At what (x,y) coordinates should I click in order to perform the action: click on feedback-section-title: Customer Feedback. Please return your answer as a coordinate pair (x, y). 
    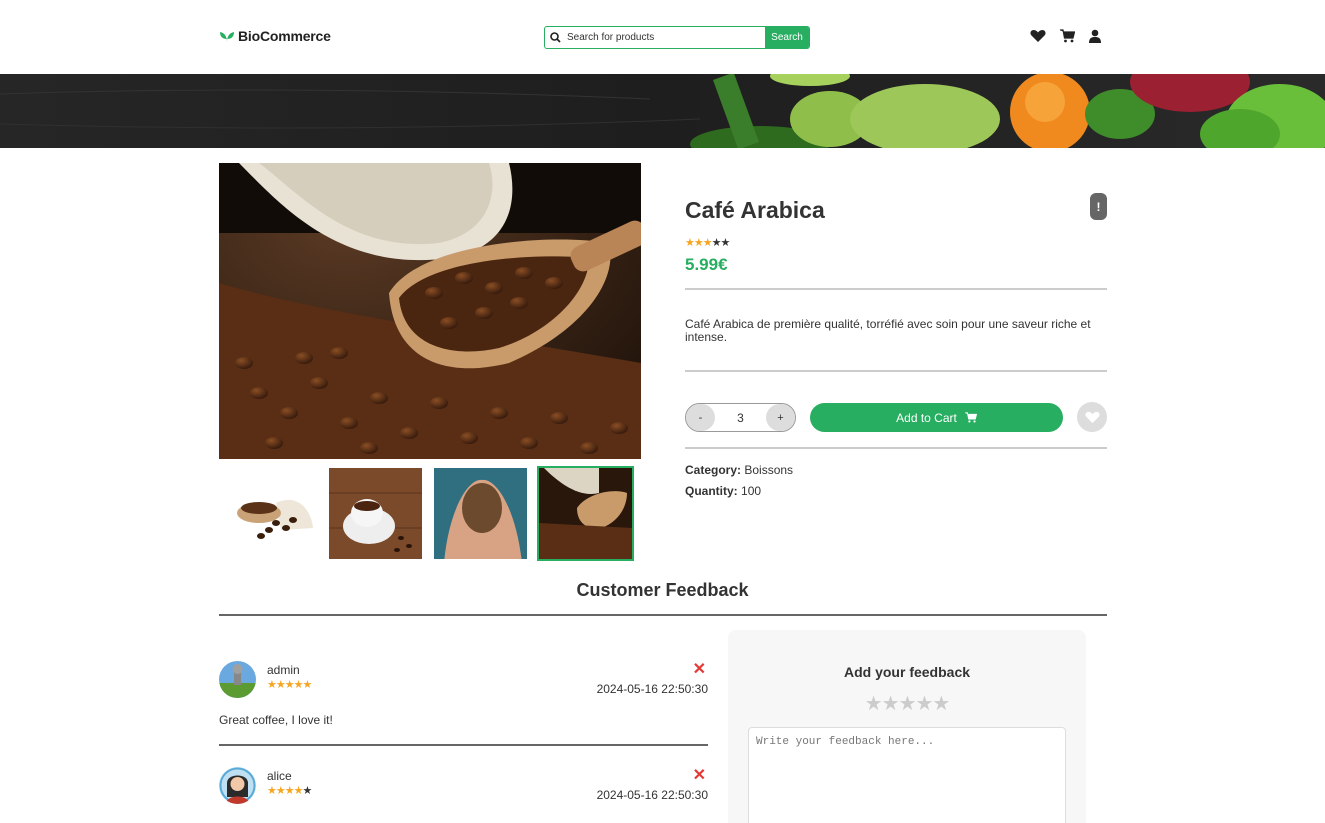
    Looking at the image, I should click on (662, 590).